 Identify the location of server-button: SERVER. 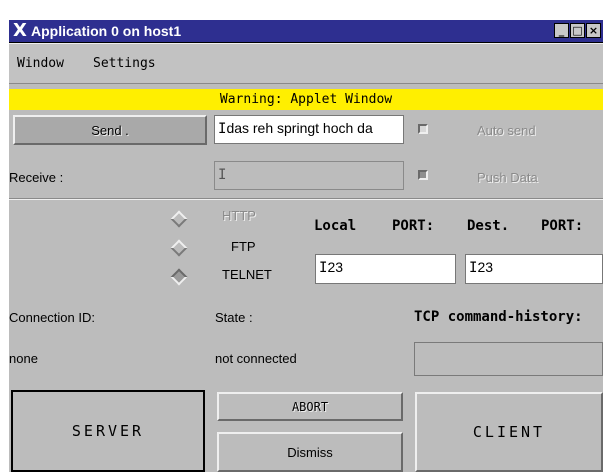
(108, 431).